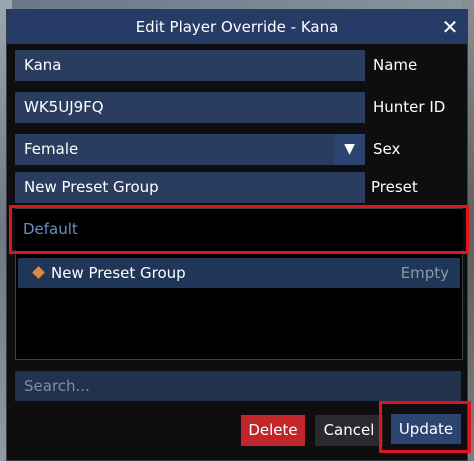 The image size is (474, 461). Describe the element at coordinates (273, 430) in the screenshot. I see `delete-button: Delete` at that location.